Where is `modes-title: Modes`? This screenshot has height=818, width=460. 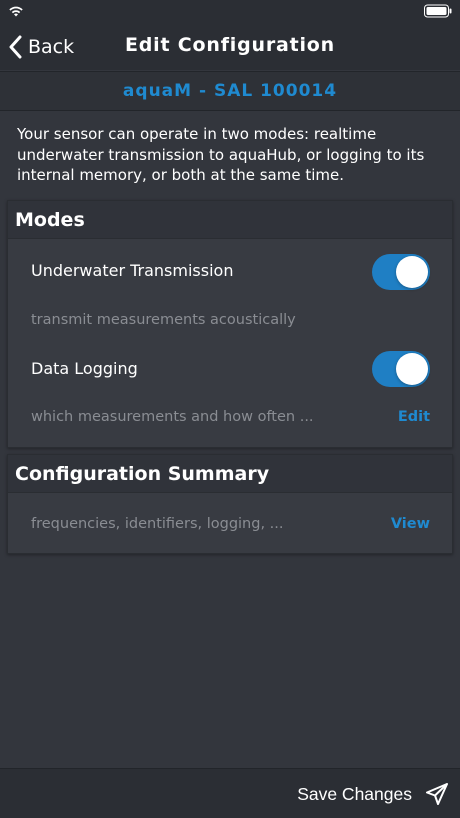 modes-title: Modes is located at coordinates (50, 219).